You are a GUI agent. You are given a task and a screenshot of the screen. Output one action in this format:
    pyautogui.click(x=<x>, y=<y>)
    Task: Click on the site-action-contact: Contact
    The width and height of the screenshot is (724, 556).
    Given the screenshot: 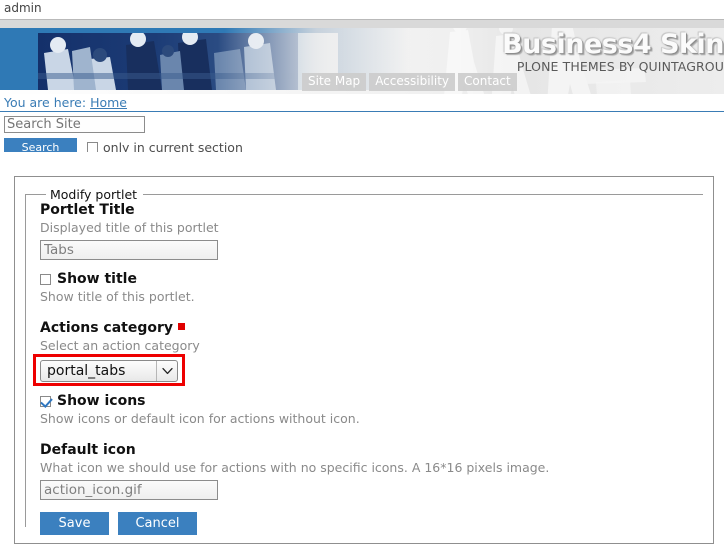 What is the action you would take?
    pyautogui.click(x=487, y=82)
    